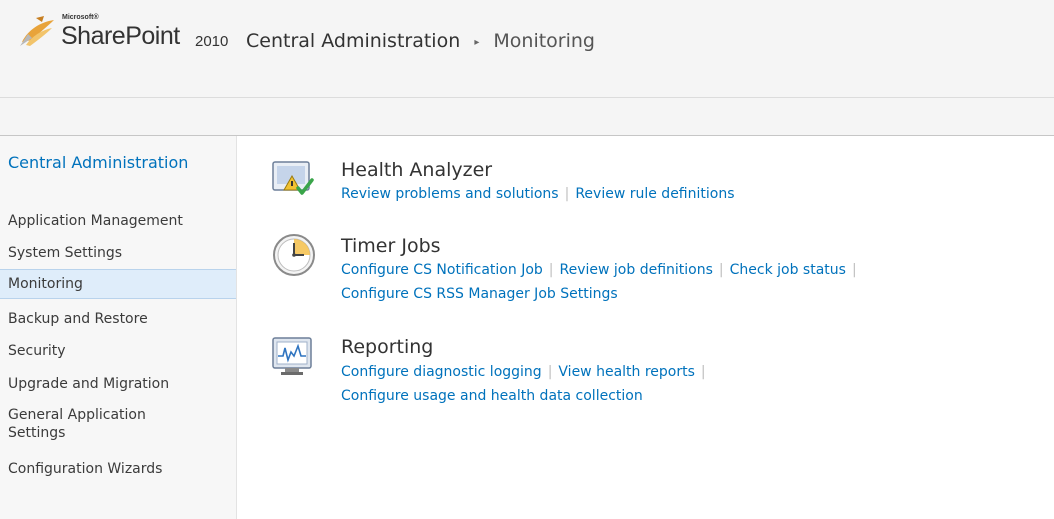 This screenshot has height=519, width=1054. I want to click on configure-diagnostic-logging-link: Configure diagnostic logging, so click(441, 372).